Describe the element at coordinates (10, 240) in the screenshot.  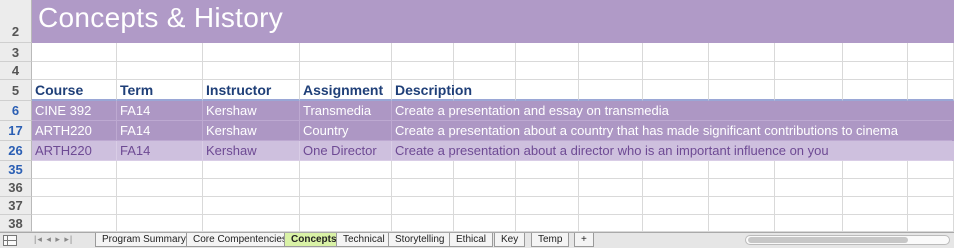
I see `normal-view-icon` at that location.